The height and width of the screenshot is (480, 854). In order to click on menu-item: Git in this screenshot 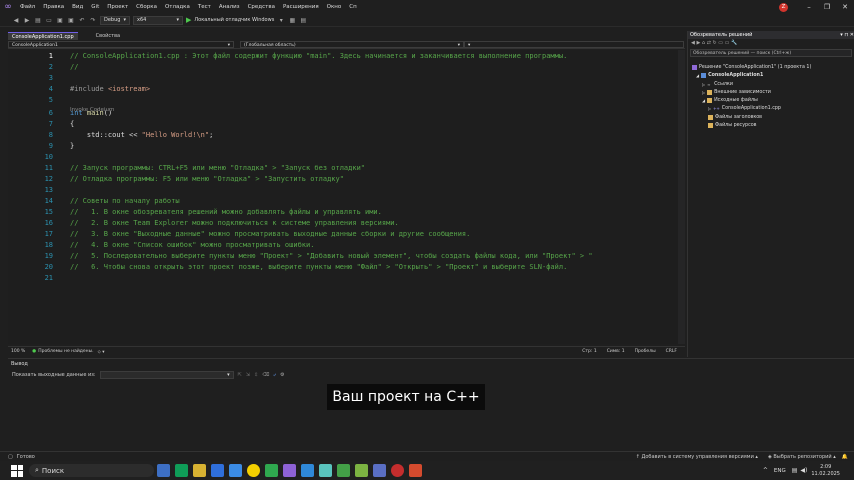, I will do `click(95, 7)`.